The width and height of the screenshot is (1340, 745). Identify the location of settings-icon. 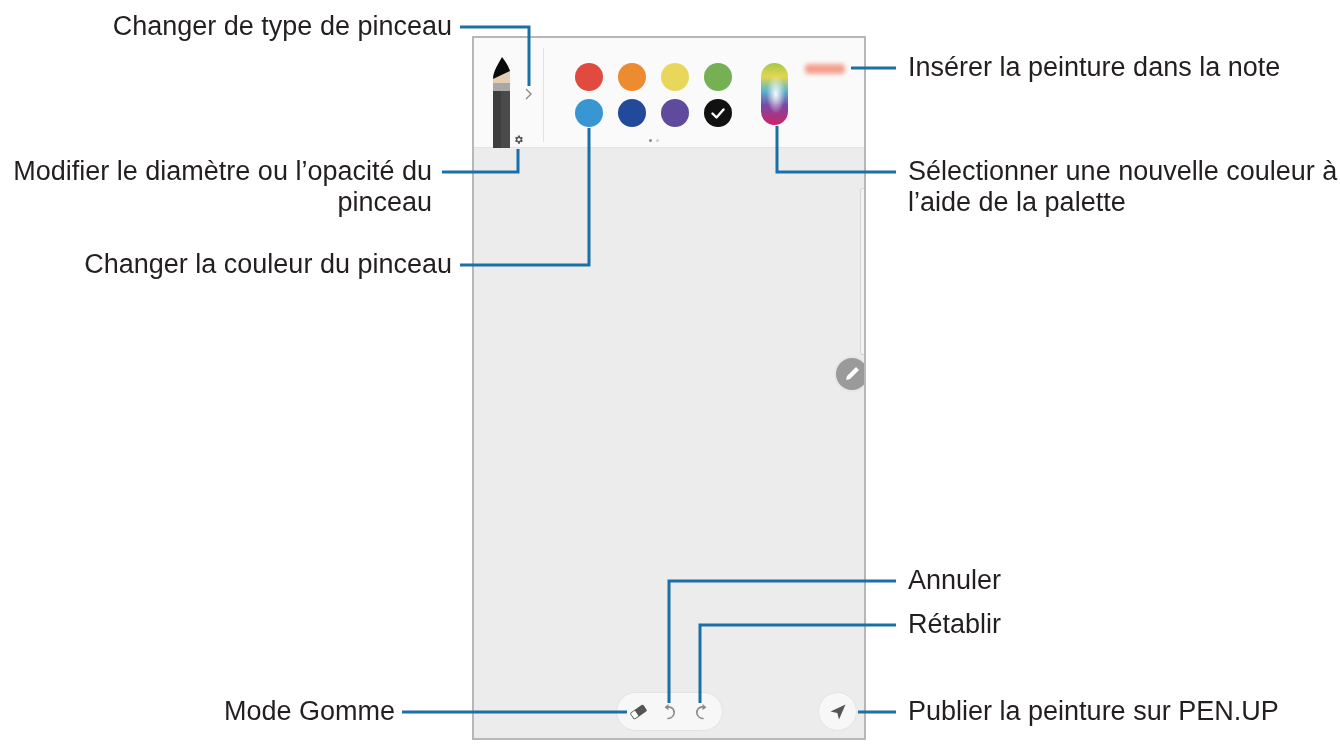
(518, 139).